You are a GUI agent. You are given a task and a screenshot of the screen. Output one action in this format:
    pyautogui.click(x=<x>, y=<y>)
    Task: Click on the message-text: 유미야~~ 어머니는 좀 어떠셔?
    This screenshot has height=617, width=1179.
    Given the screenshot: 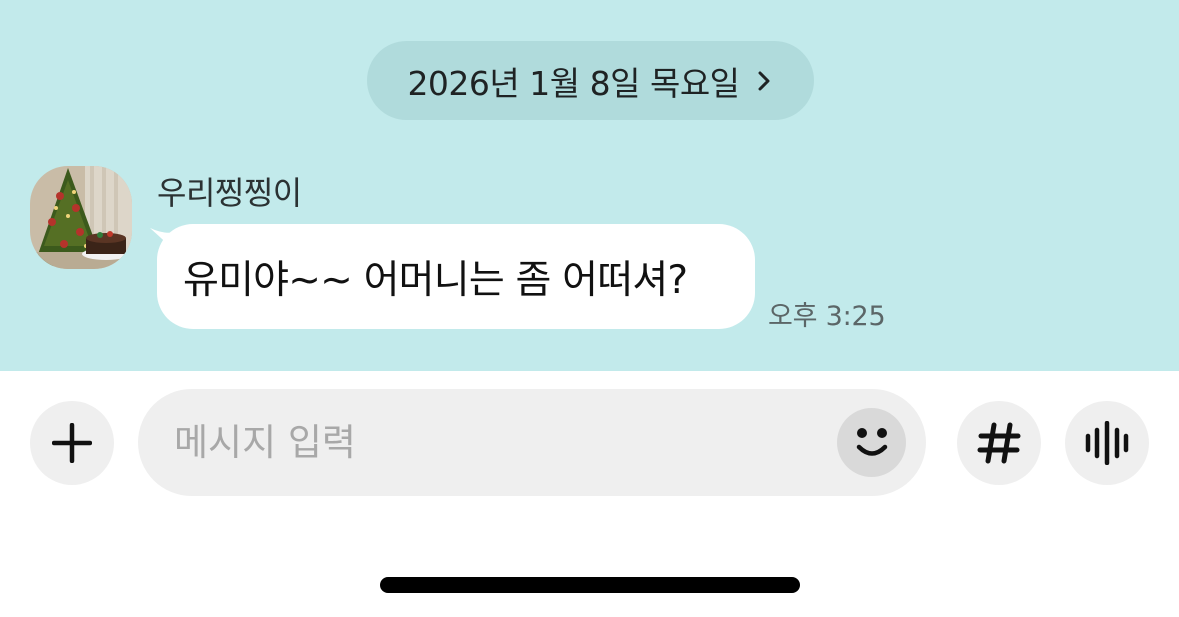 What is the action you would take?
    pyautogui.click(x=435, y=280)
    